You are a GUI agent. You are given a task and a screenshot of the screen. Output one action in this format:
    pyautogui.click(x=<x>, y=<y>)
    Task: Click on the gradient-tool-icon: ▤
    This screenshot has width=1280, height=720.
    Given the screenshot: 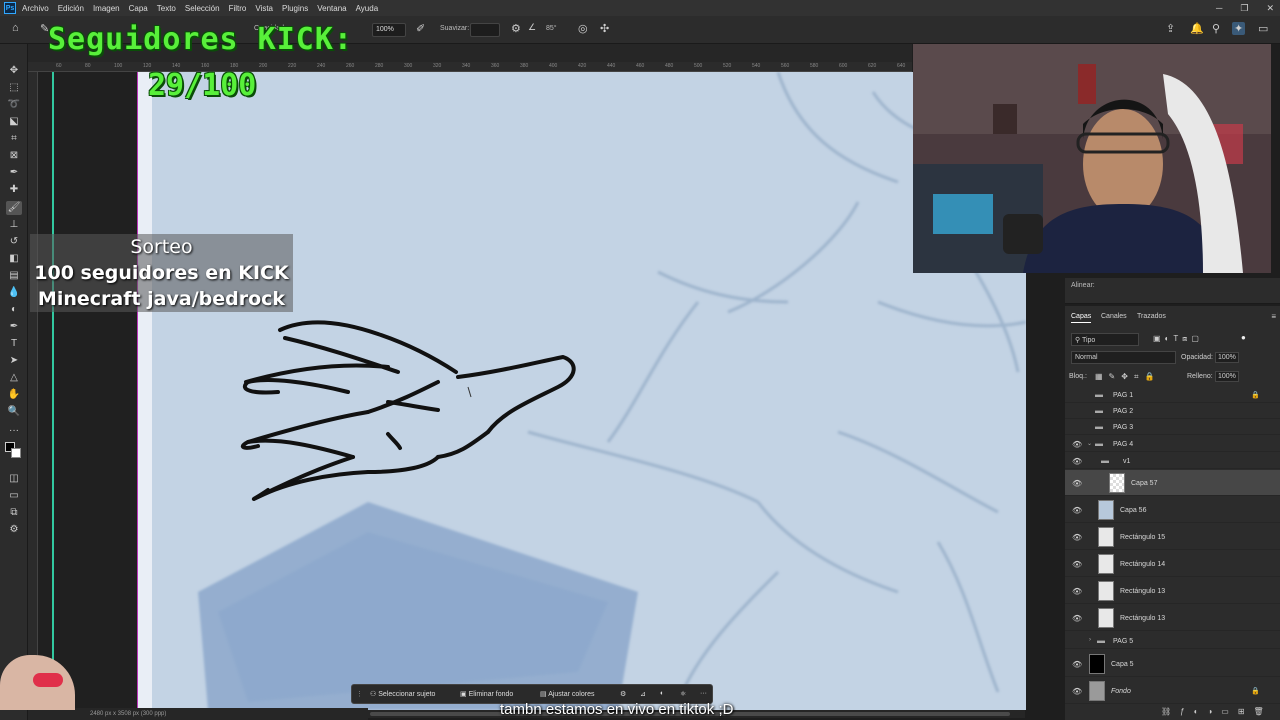 What is the action you would take?
    pyautogui.click(x=14, y=276)
    